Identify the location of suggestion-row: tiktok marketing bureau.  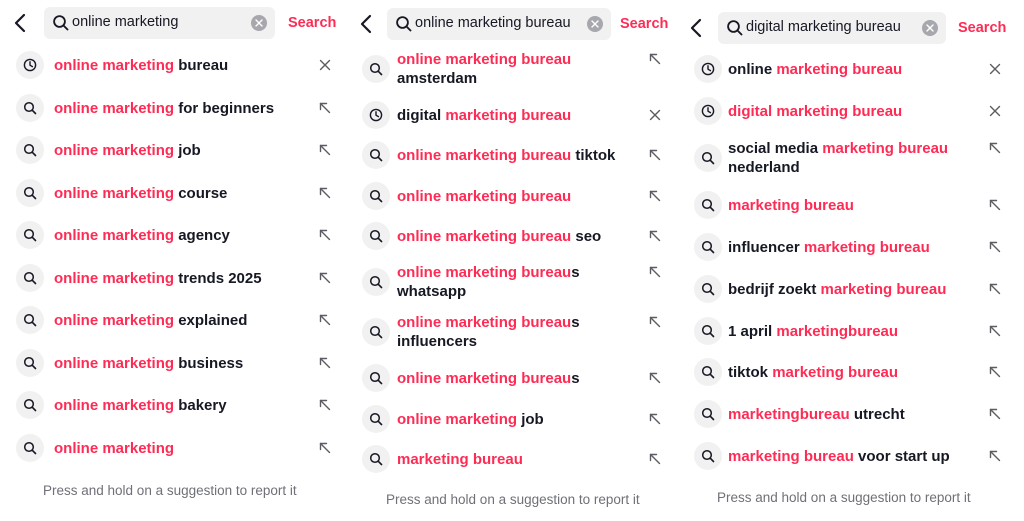
(851, 372).